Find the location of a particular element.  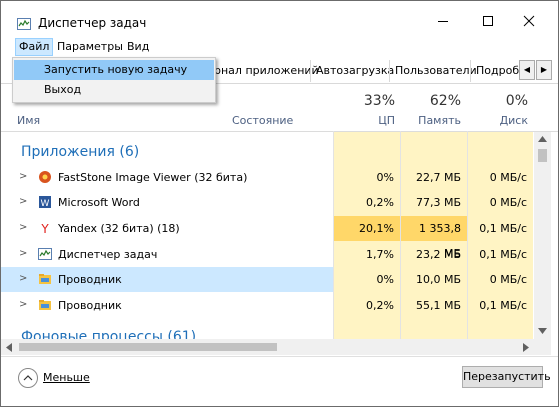

memory-cell: 55,1 МБ is located at coordinates (438, 305).